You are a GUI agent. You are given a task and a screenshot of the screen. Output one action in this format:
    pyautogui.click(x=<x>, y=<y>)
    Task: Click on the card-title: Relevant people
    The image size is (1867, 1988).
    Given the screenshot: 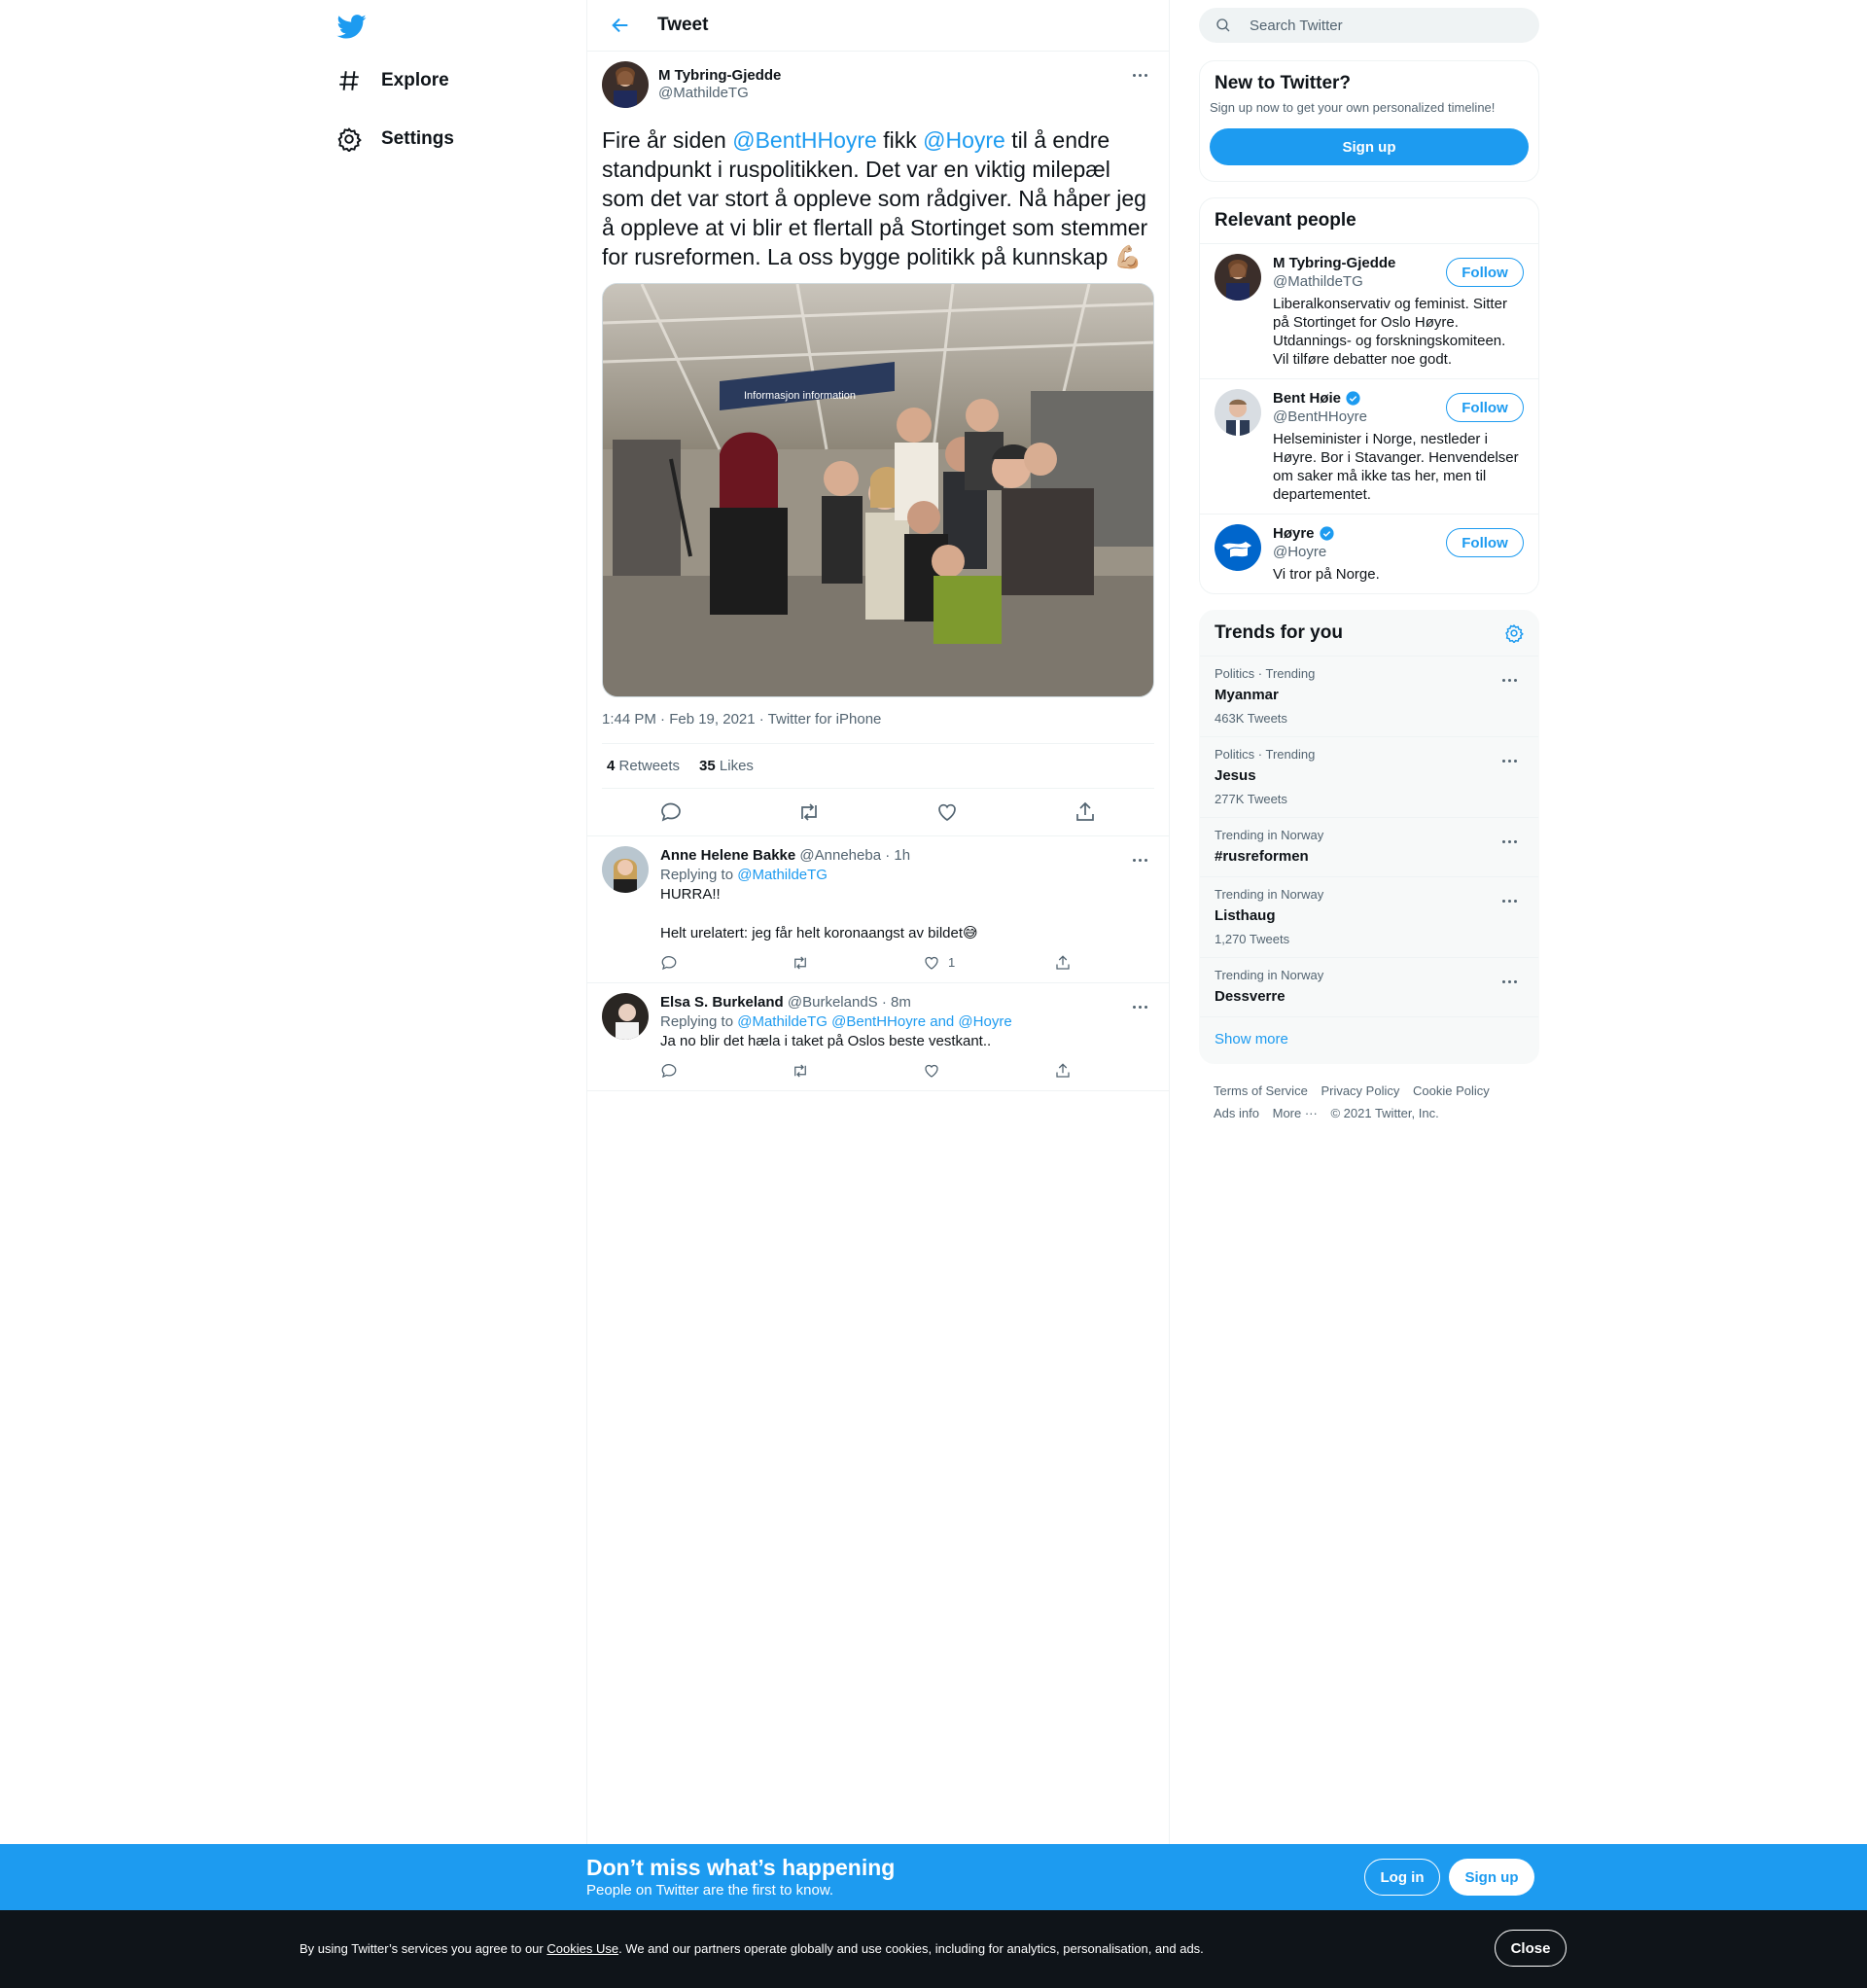 What is the action you would take?
    pyautogui.click(x=1285, y=220)
    